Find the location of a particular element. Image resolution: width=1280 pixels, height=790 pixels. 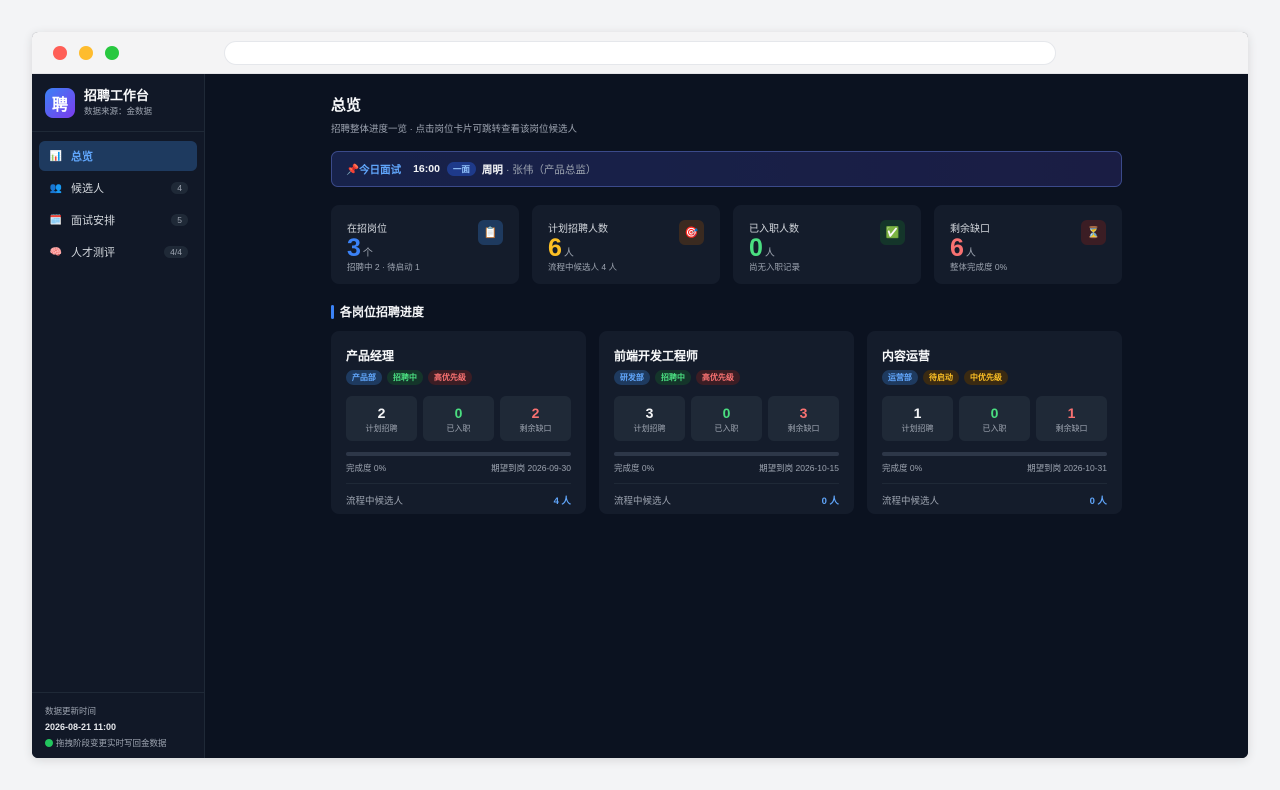

app-logo: 聘 is located at coordinates (60, 102).